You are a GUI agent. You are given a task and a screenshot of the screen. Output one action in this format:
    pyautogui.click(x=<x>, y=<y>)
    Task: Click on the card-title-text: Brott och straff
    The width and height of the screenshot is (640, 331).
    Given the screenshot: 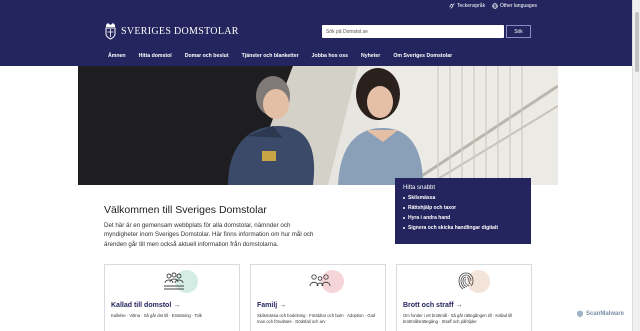 What is the action you would take?
    pyautogui.click(x=428, y=305)
    